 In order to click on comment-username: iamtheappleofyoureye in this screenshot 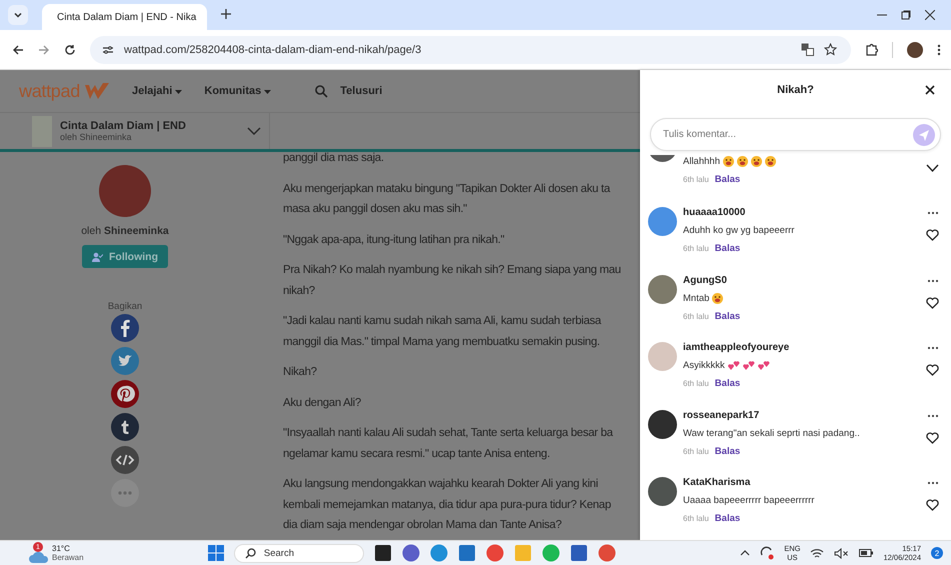, I will do `click(801, 347)`.